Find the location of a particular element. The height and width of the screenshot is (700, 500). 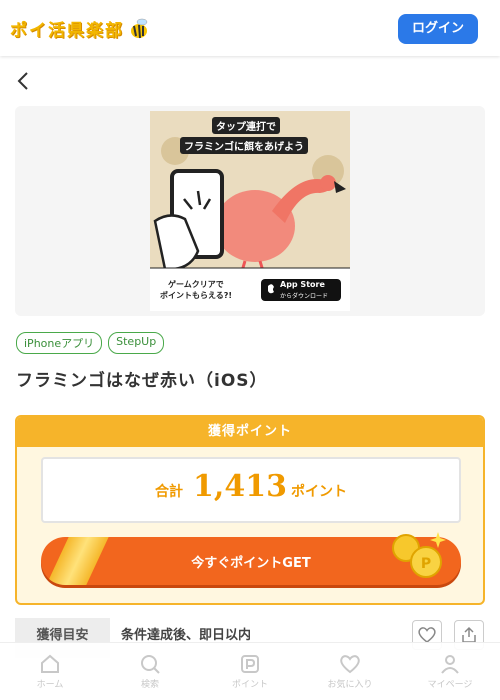

home-icon is located at coordinates (50, 663).